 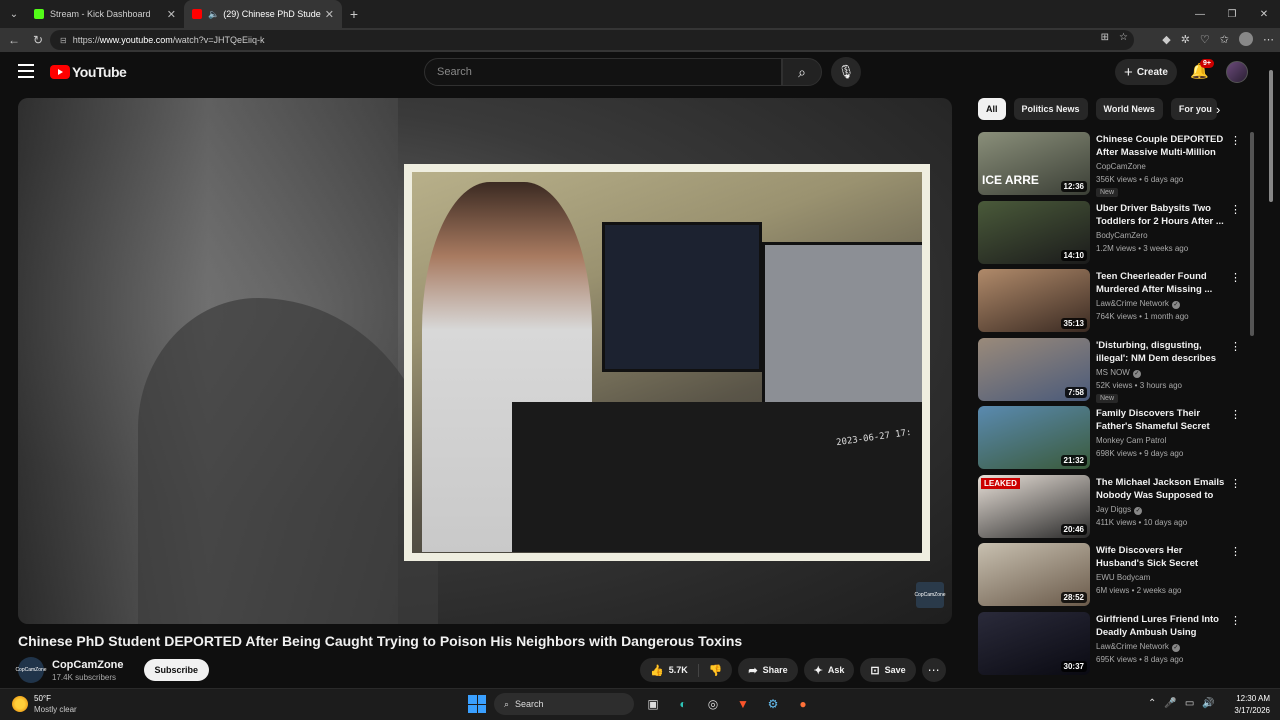 What do you see at coordinates (1232, 14) in the screenshot?
I see `restore-icon: ❐` at bounding box center [1232, 14].